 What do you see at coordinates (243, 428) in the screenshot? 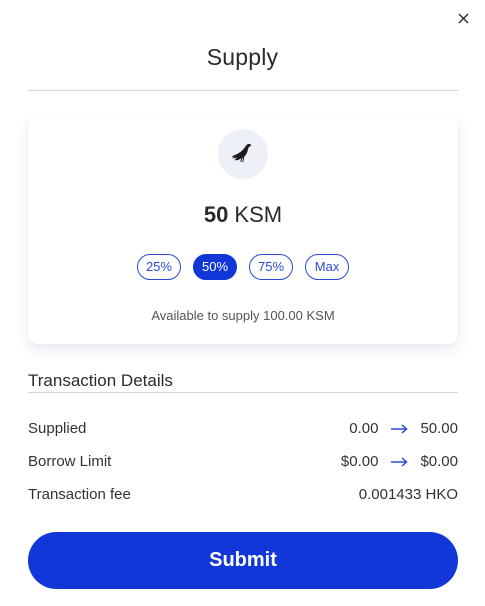
I see `supplied-row: Supplied 0.00 50.00` at bounding box center [243, 428].